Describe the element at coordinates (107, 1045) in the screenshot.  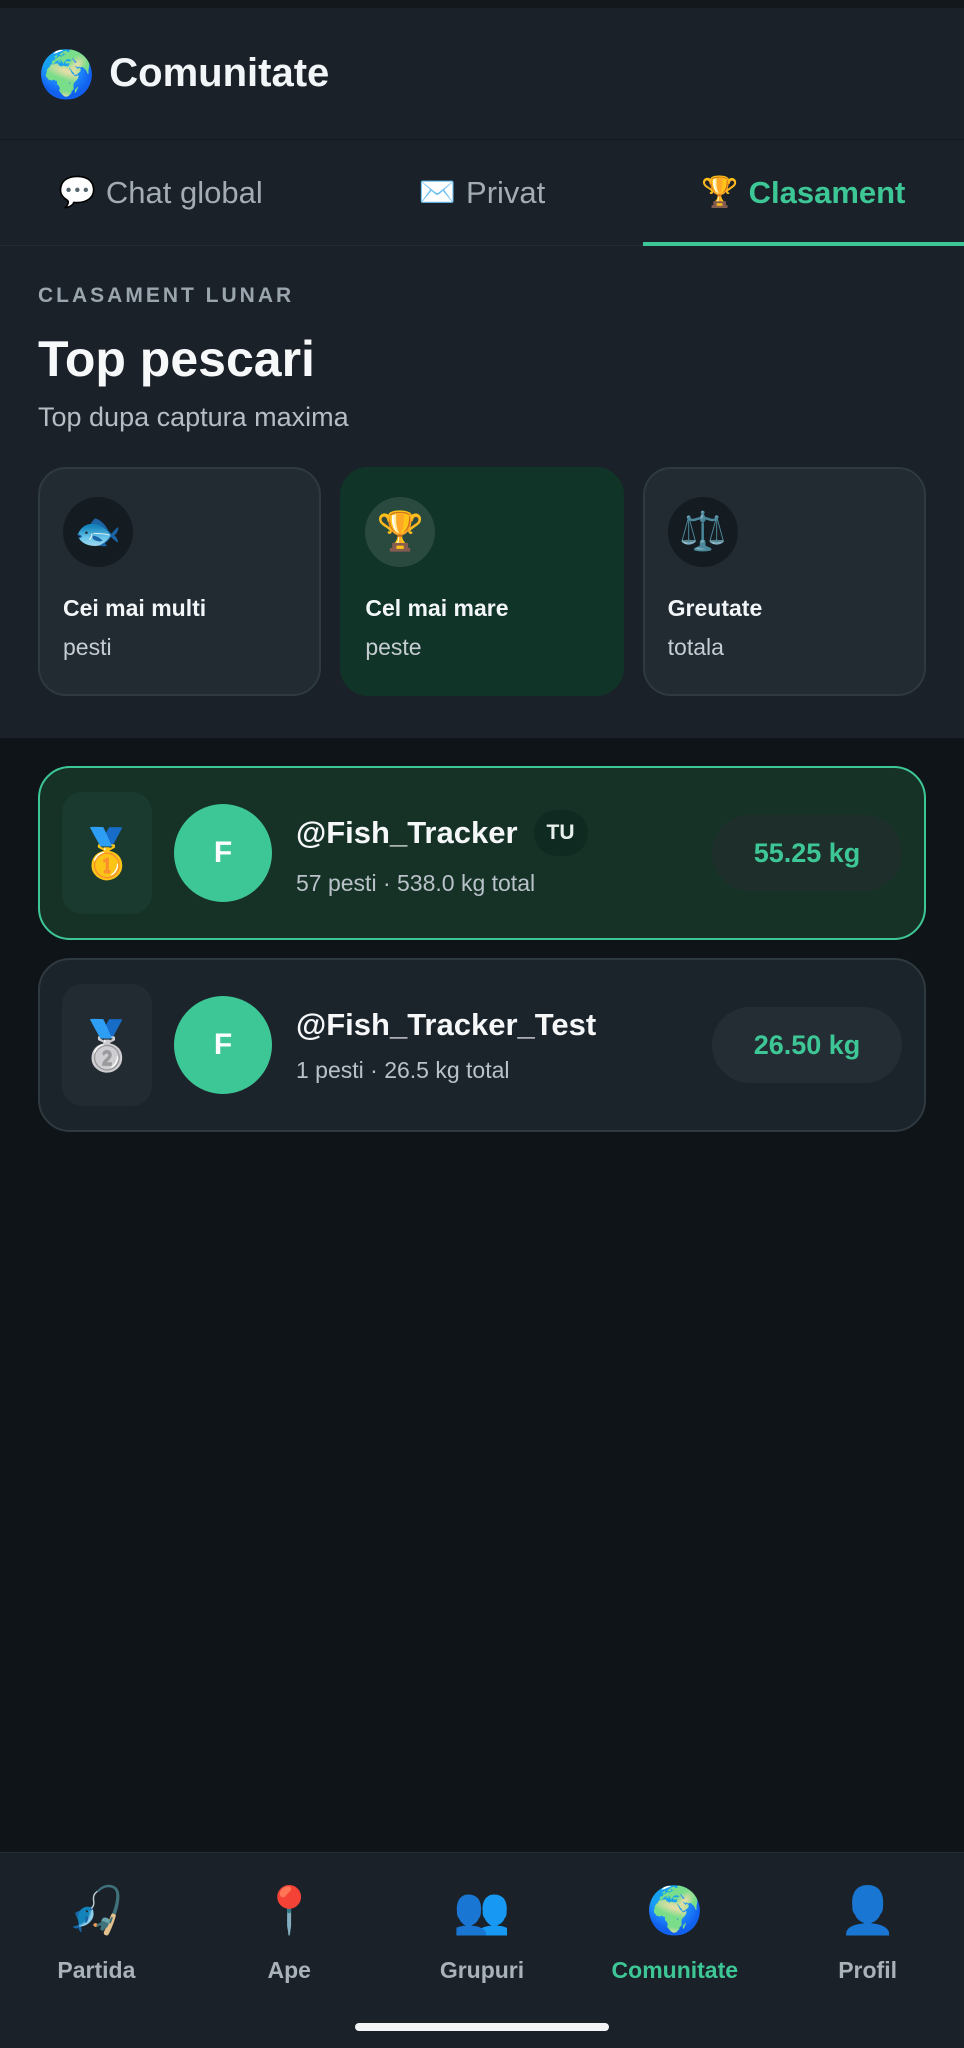
I see `silver-medal-icon: 🥈` at that location.